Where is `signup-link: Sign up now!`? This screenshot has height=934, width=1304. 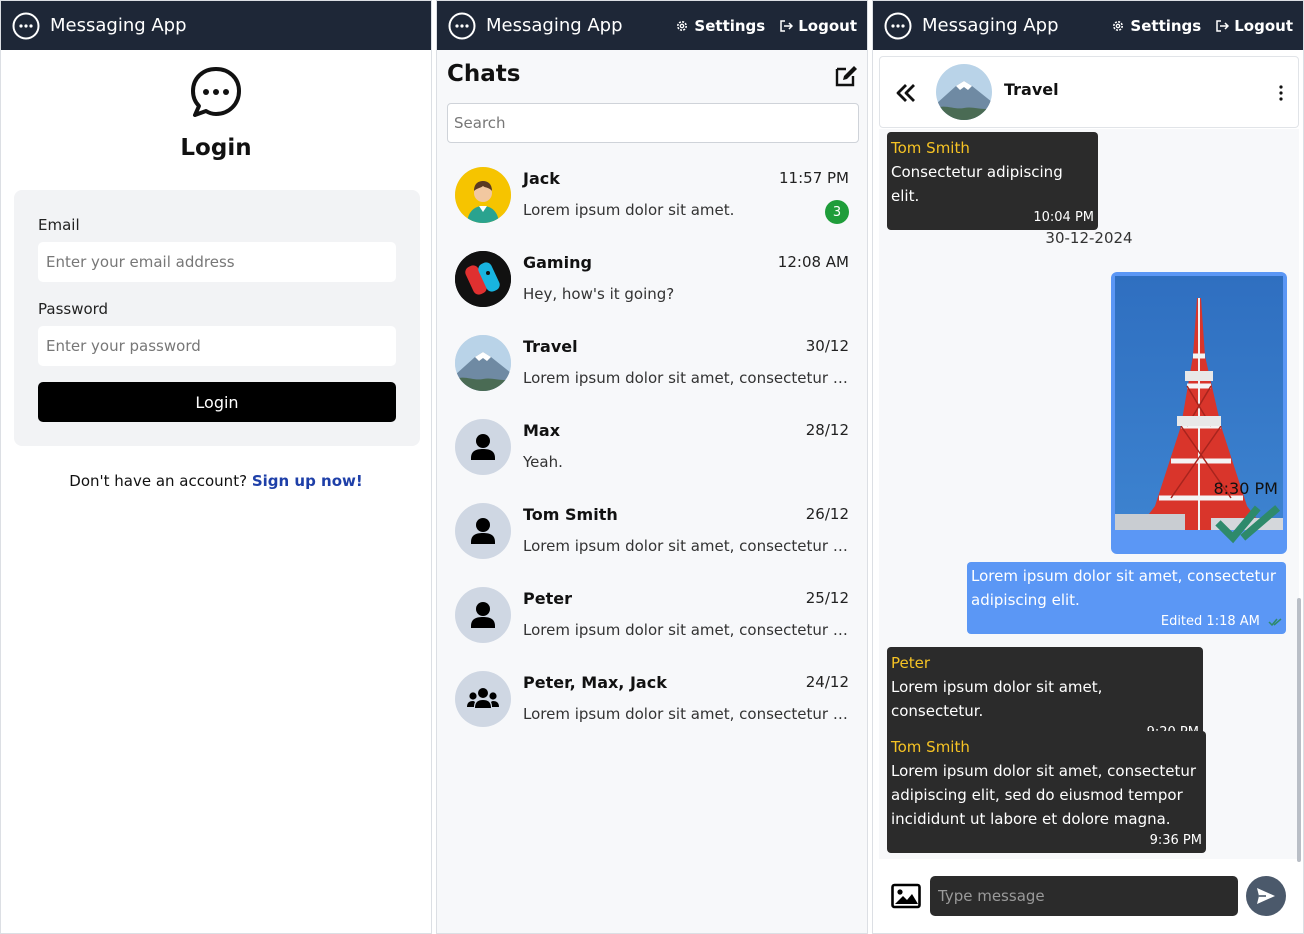 signup-link: Sign up now! is located at coordinates (307, 481).